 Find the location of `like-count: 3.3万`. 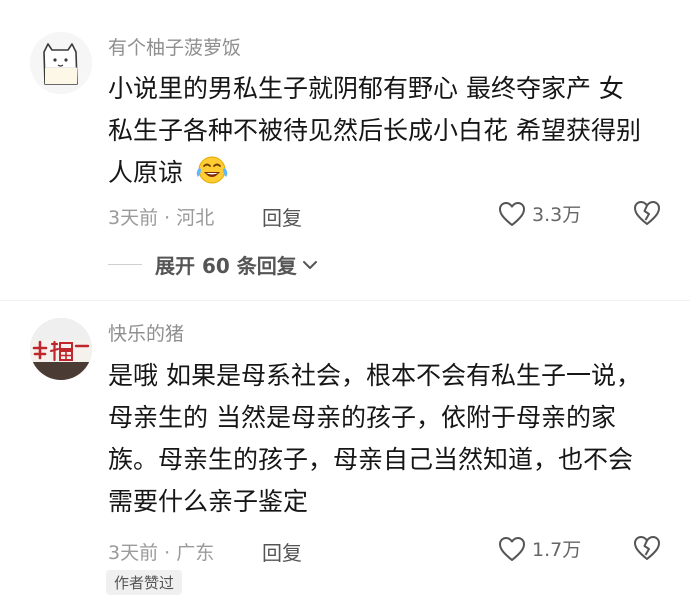

like-count: 3.3万 is located at coordinates (557, 215).